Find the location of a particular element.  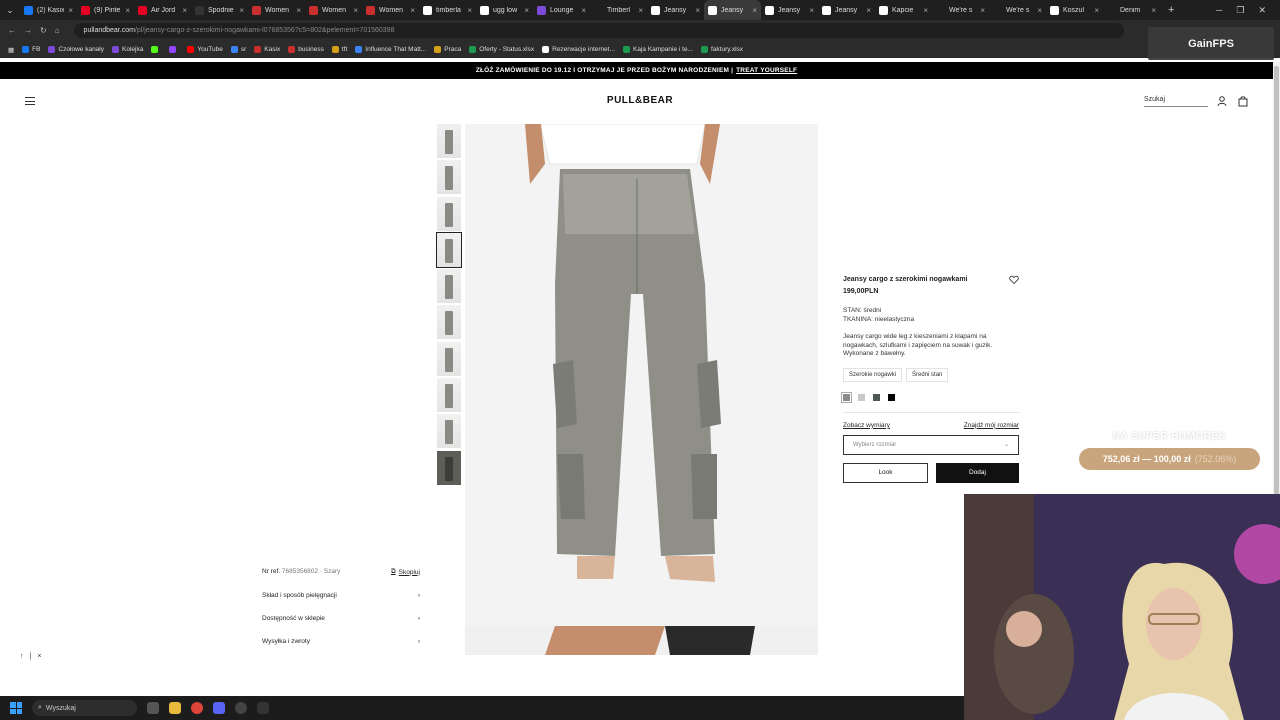

menu-icon is located at coordinates (30, 101).